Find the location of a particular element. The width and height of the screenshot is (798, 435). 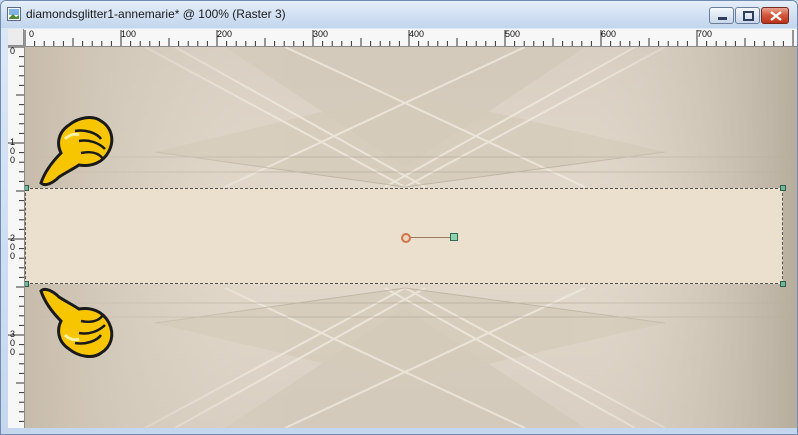

deform-handle-bottom-right is located at coordinates (783, 284).